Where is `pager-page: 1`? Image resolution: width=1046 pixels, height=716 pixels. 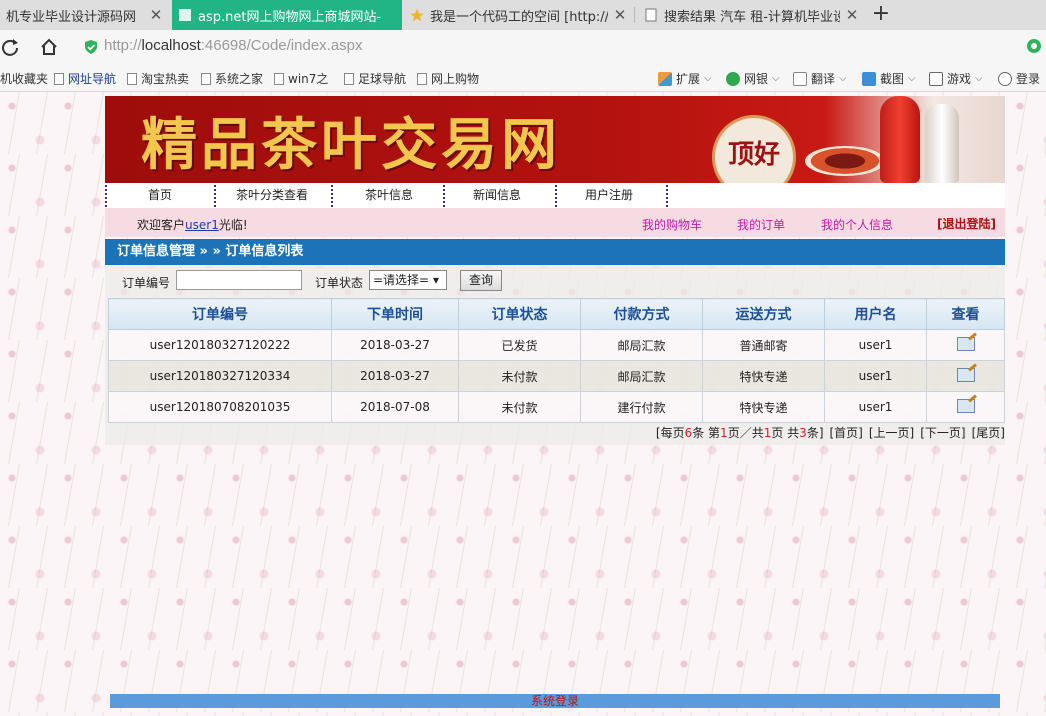
pager-page: 1 is located at coordinates (724, 433).